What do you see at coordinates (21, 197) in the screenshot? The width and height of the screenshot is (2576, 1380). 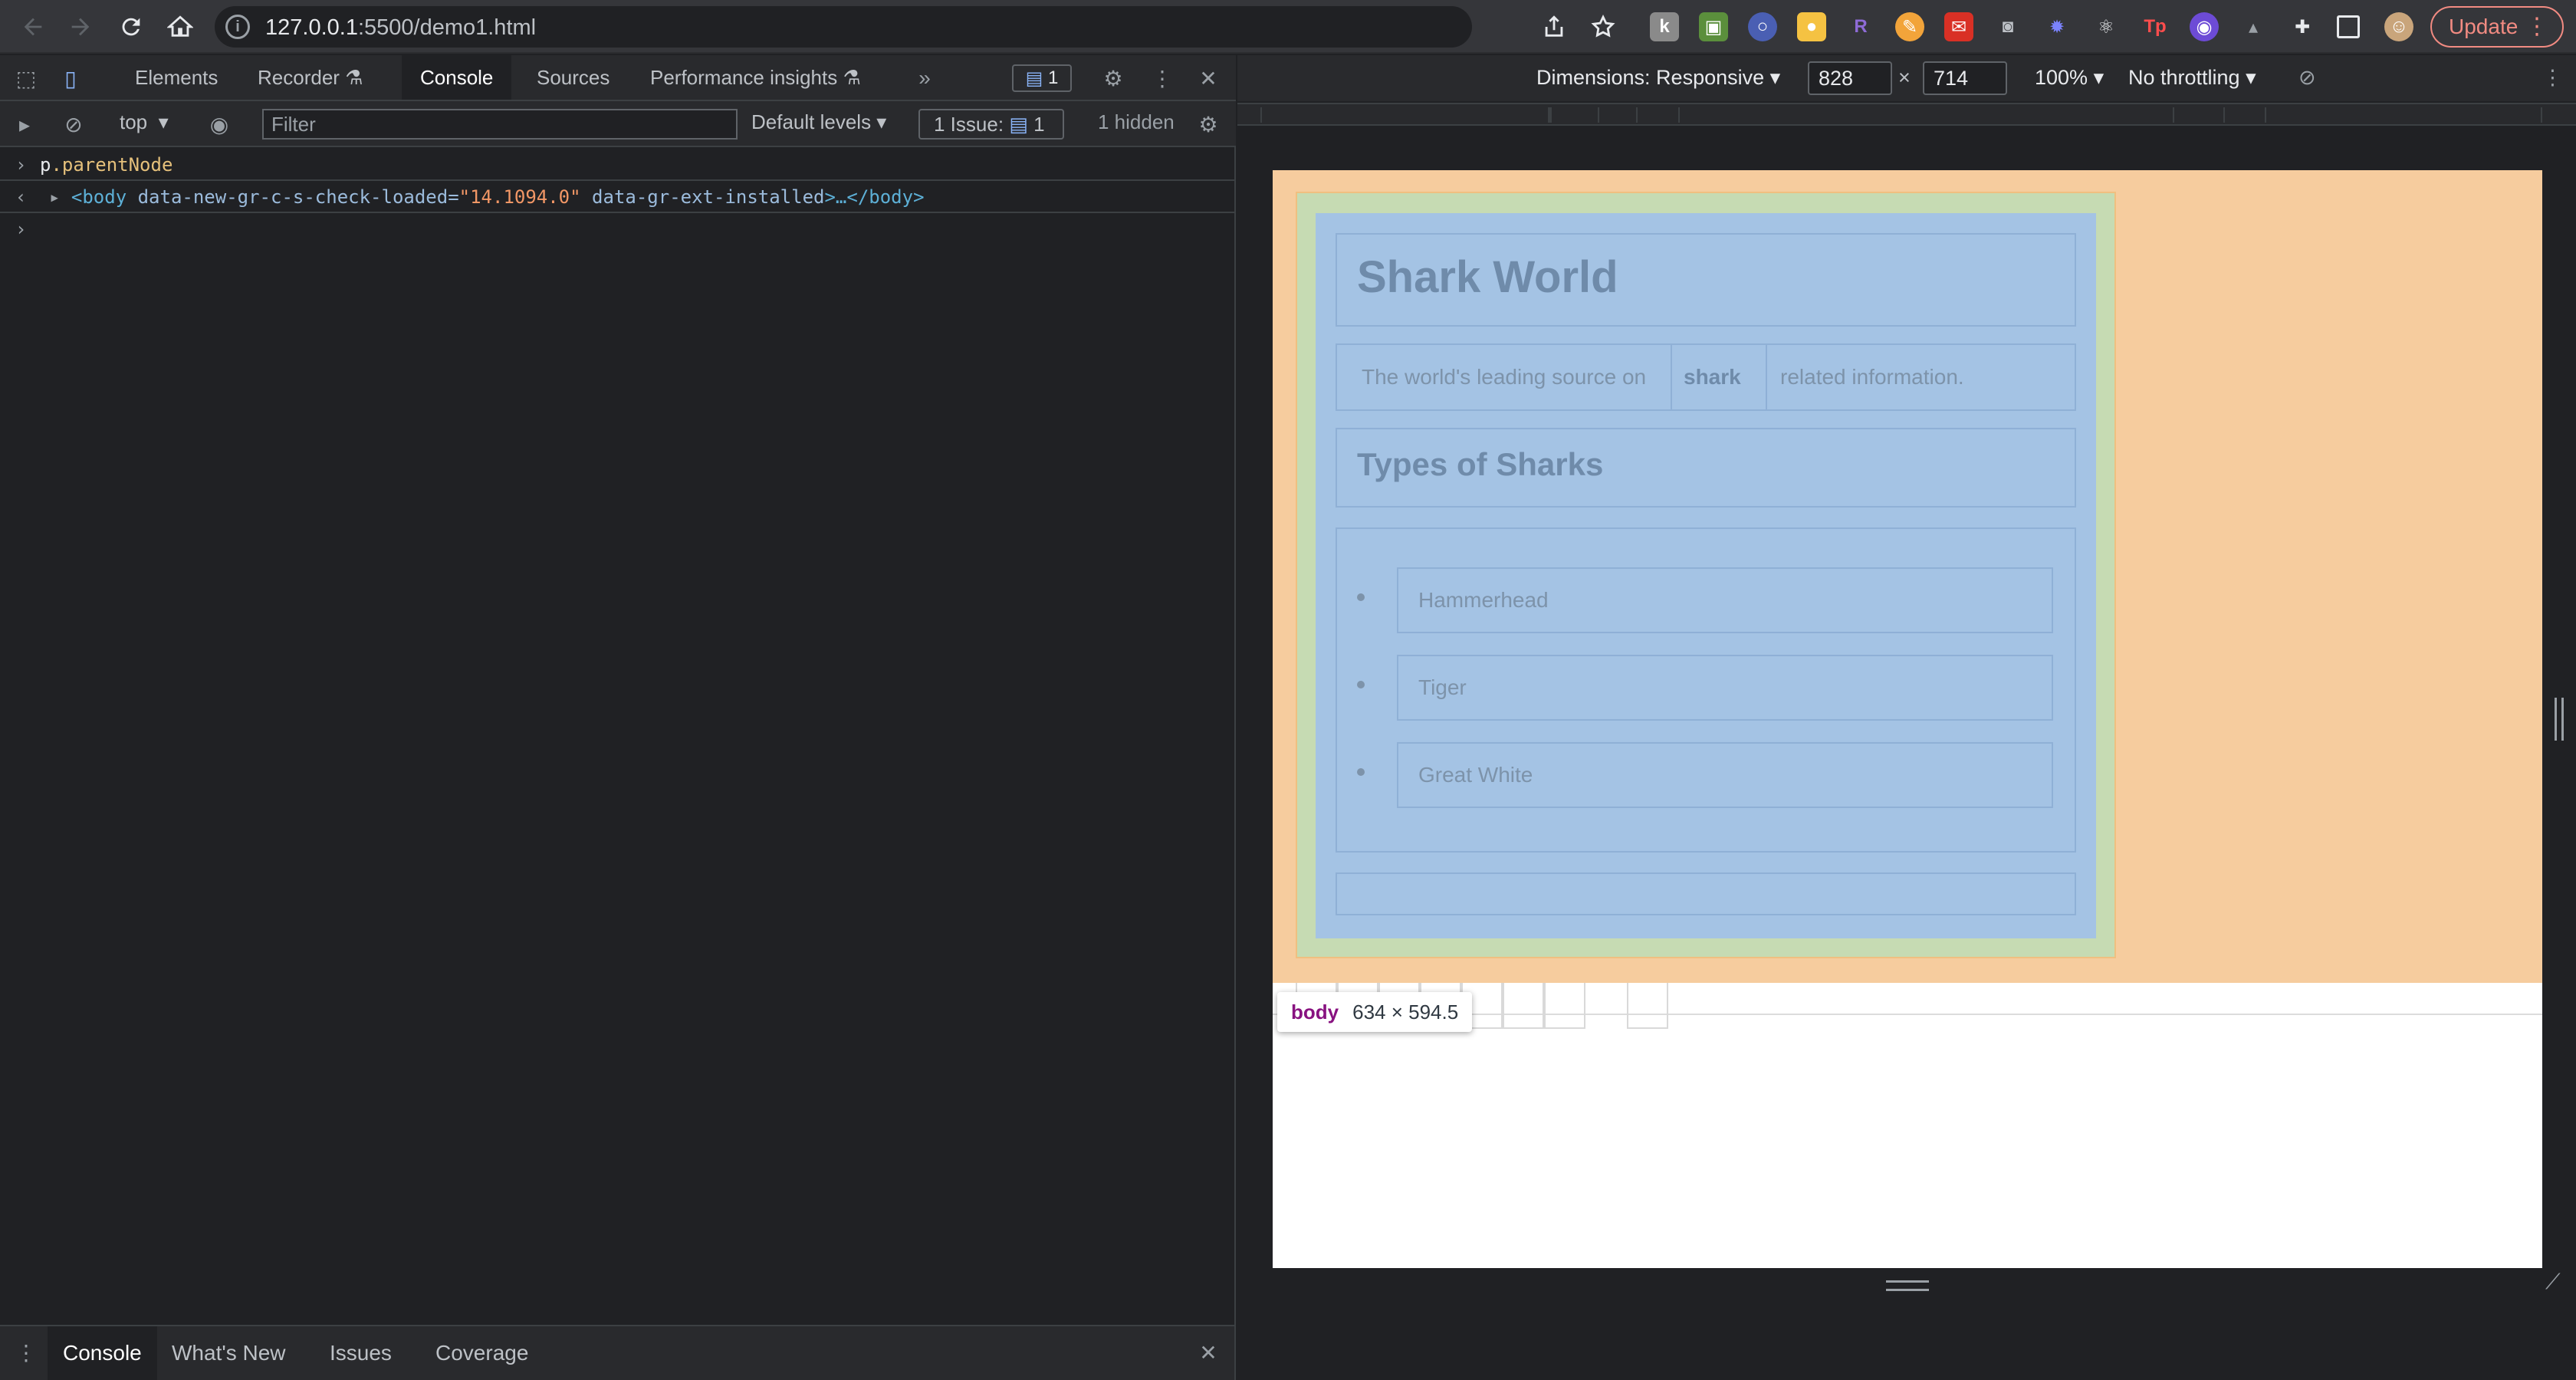 I see `chevron-left-icon: ‹` at bounding box center [21, 197].